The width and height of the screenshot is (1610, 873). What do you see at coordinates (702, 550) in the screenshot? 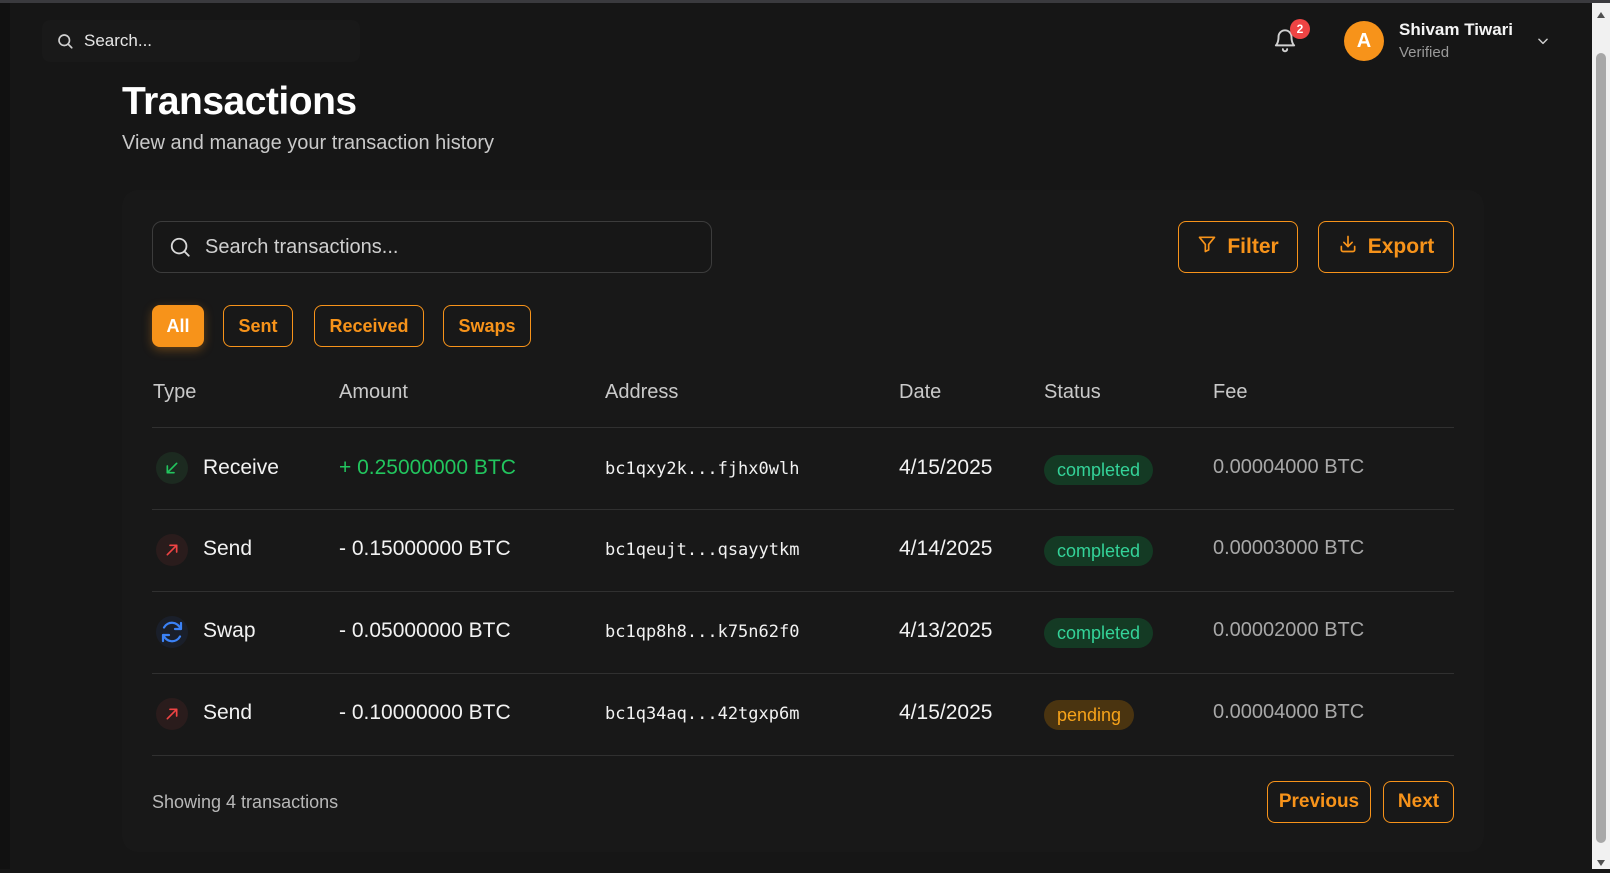
I see `transaction-address: bc1qeujt...qsayytkm` at bounding box center [702, 550].